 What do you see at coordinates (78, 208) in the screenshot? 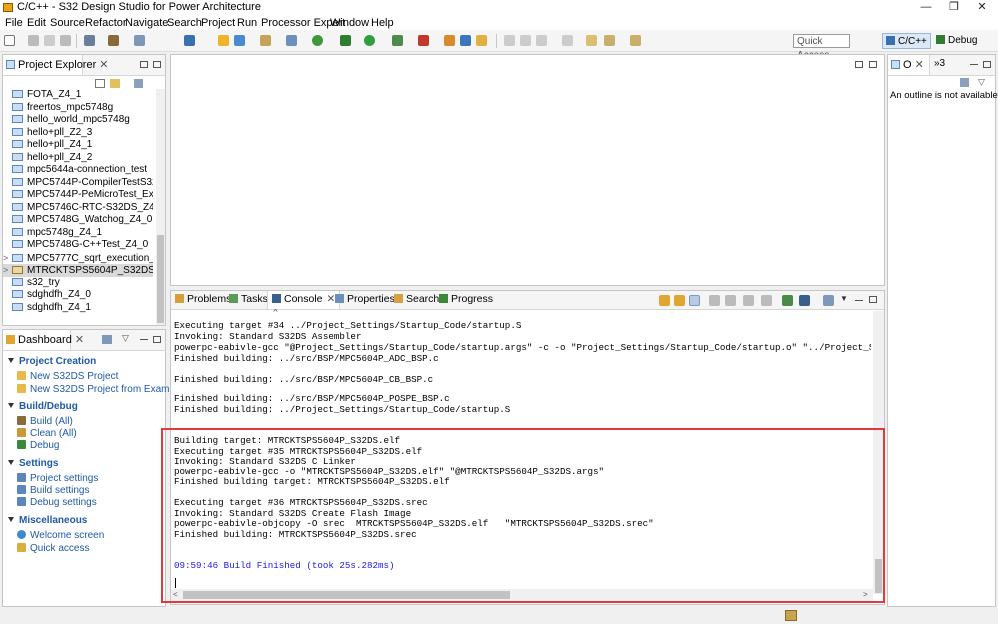
I see `tree-item: MPC5746C-RTC-S32DS_Z4` at bounding box center [78, 208].